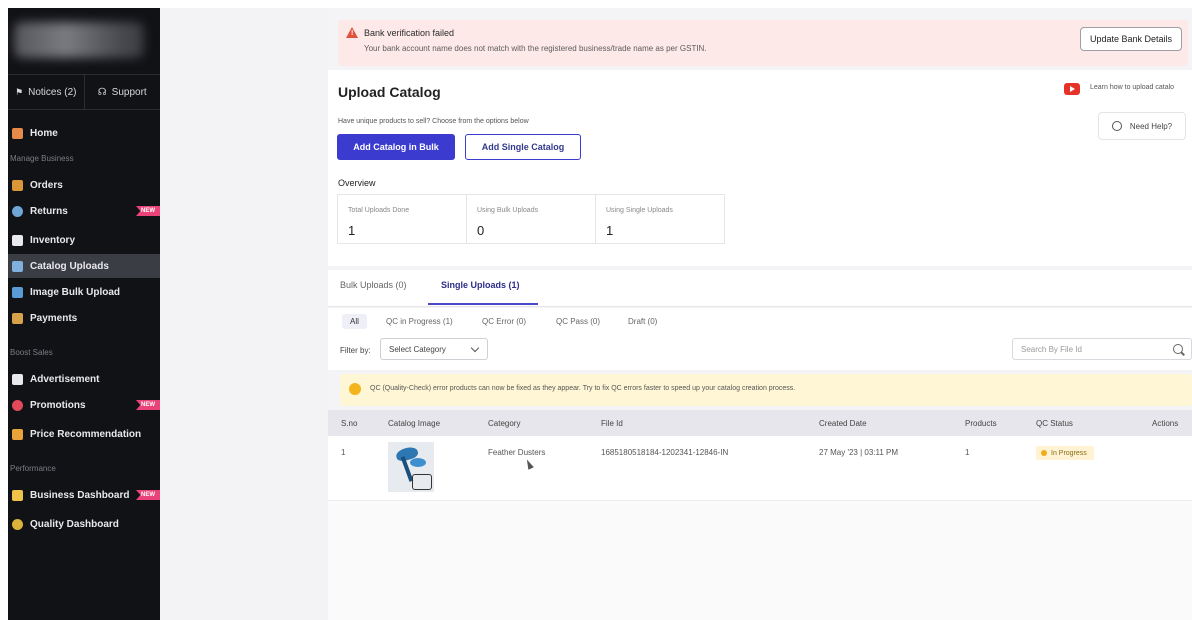 This screenshot has width=1192, height=620. I want to click on price-tag-icon, so click(17, 434).